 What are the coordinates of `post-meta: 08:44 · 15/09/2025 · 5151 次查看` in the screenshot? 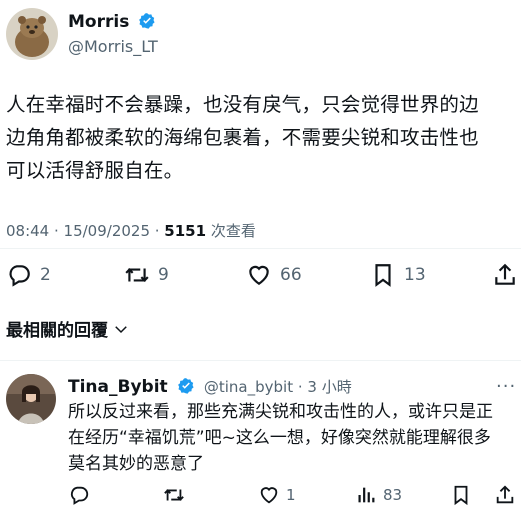 It's located at (131, 230).